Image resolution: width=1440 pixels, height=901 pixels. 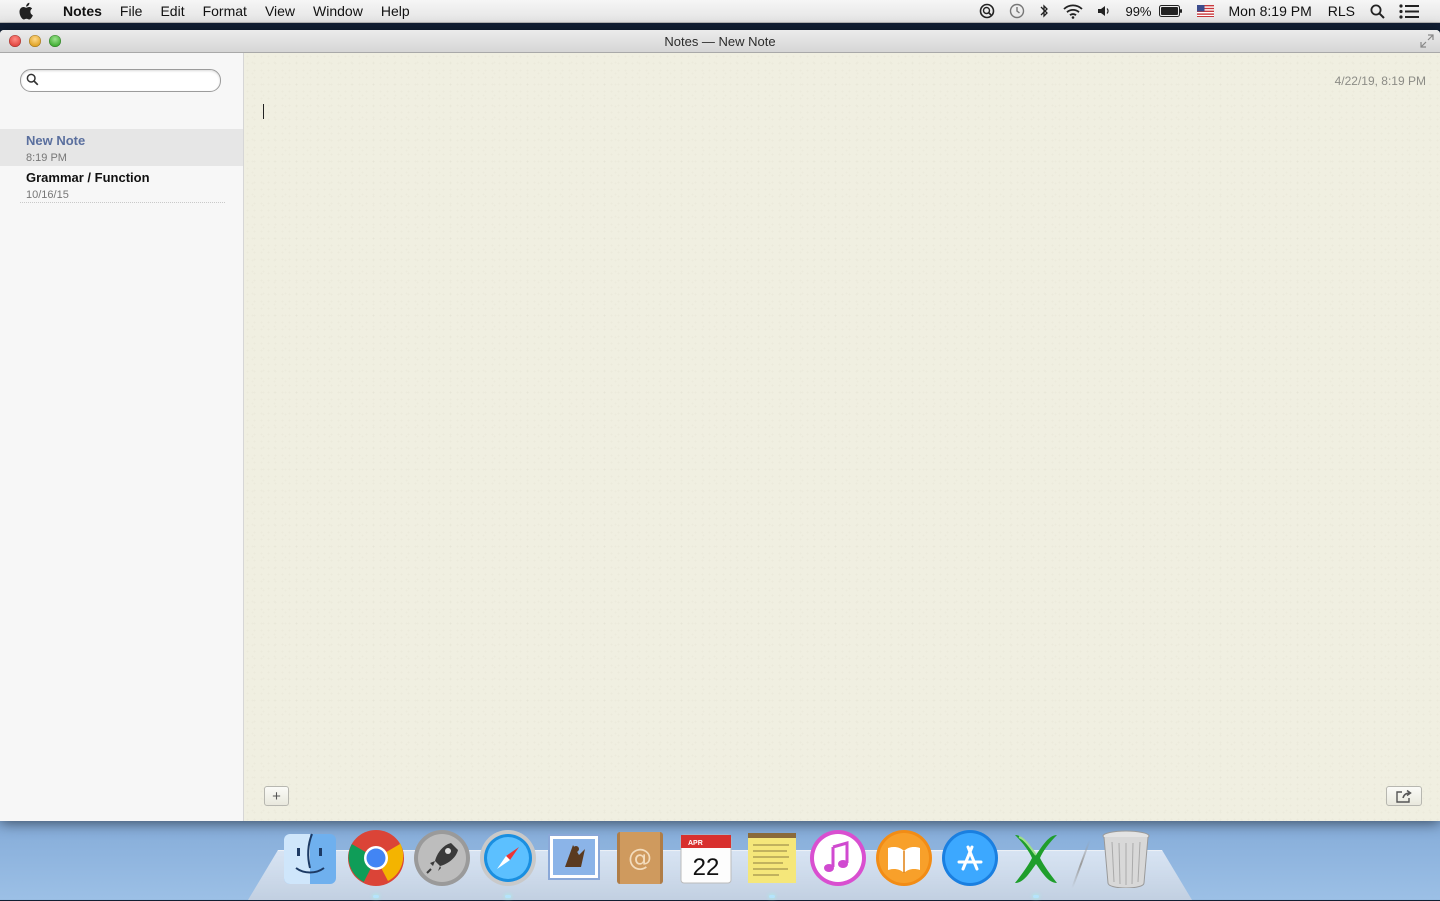 I want to click on calendar-month: APR, so click(x=695, y=843).